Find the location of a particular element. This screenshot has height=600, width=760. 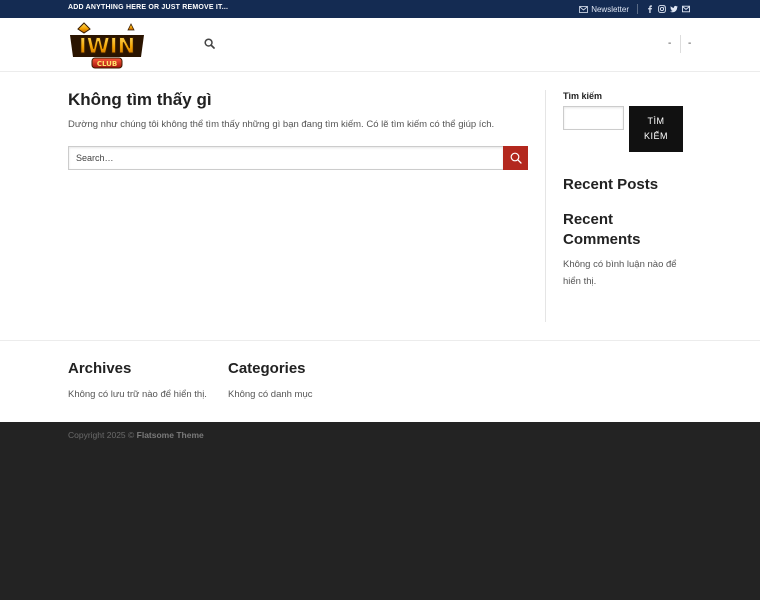

sidebar-search-input is located at coordinates (593, 118).